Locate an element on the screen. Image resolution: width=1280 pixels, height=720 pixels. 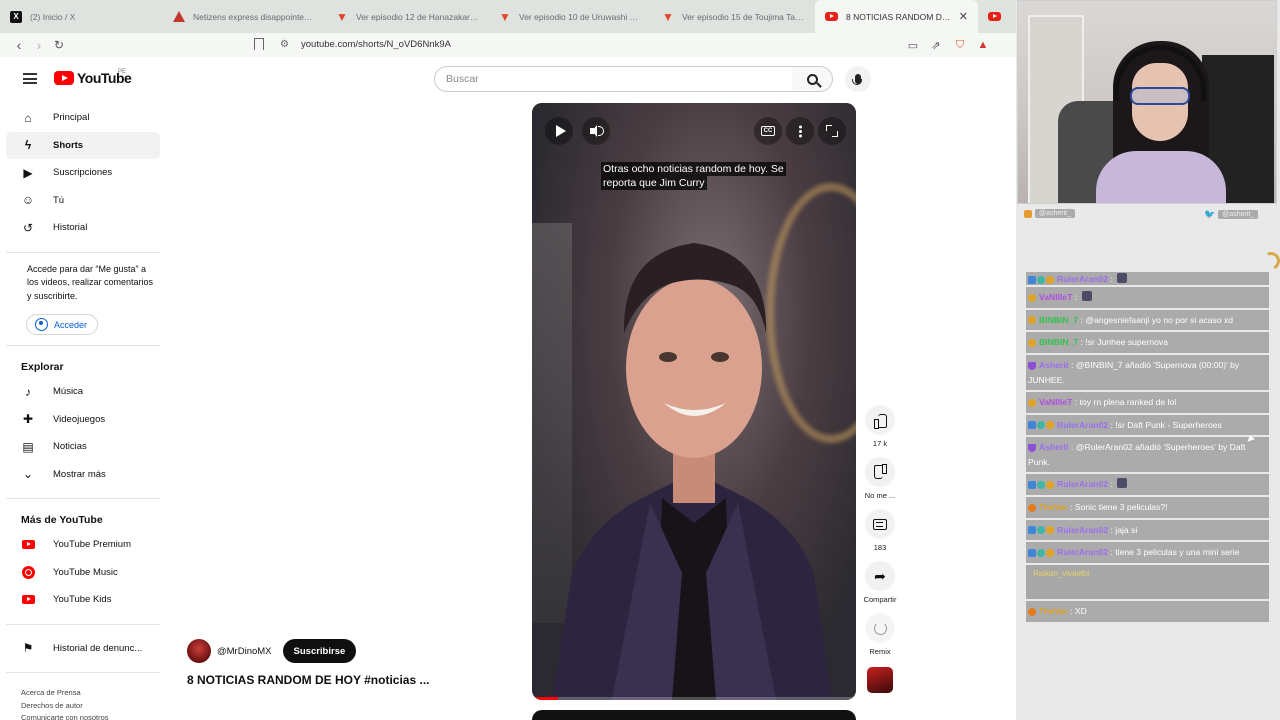
footer-link: Acerca de Prensa is located at coordinates (90, 693).